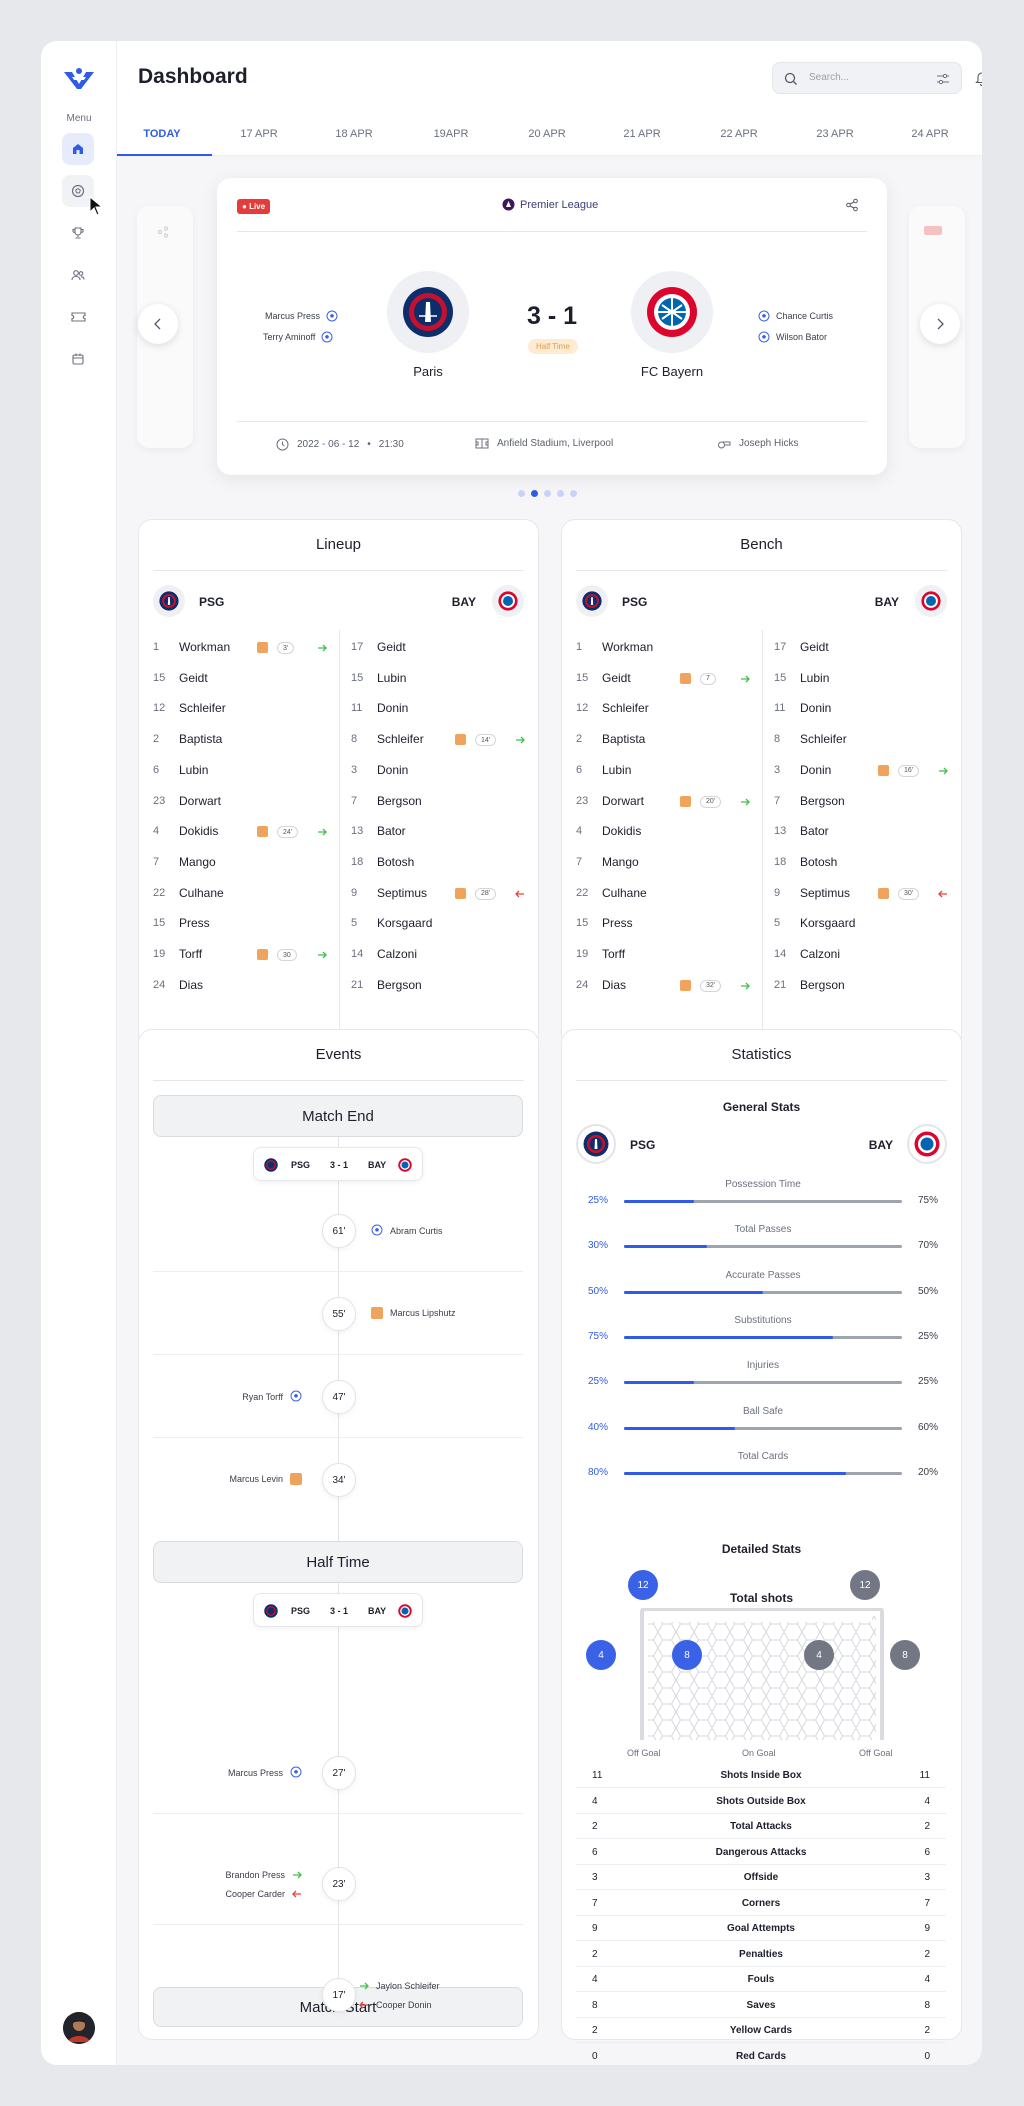 This screenshot has width=1024, height=2106. Describe the element at coordinates (259, 134) in the screenshot. I see `tab-date: 17 APR` at that location.